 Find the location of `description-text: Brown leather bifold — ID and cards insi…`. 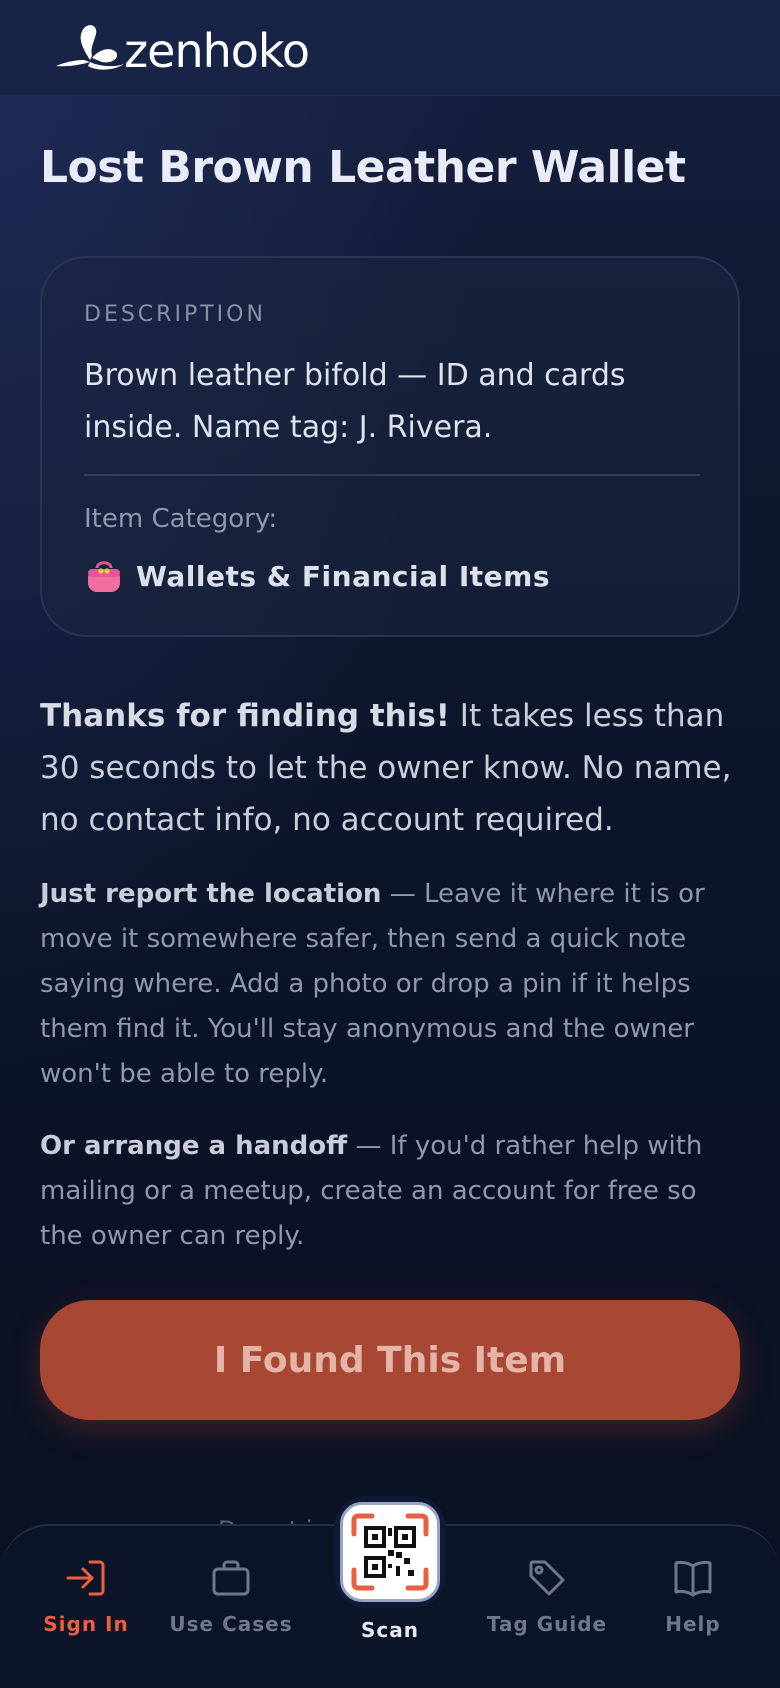

description-text: Brown leather bifold — ID and cards insi… is located at coordinates (355, 401).